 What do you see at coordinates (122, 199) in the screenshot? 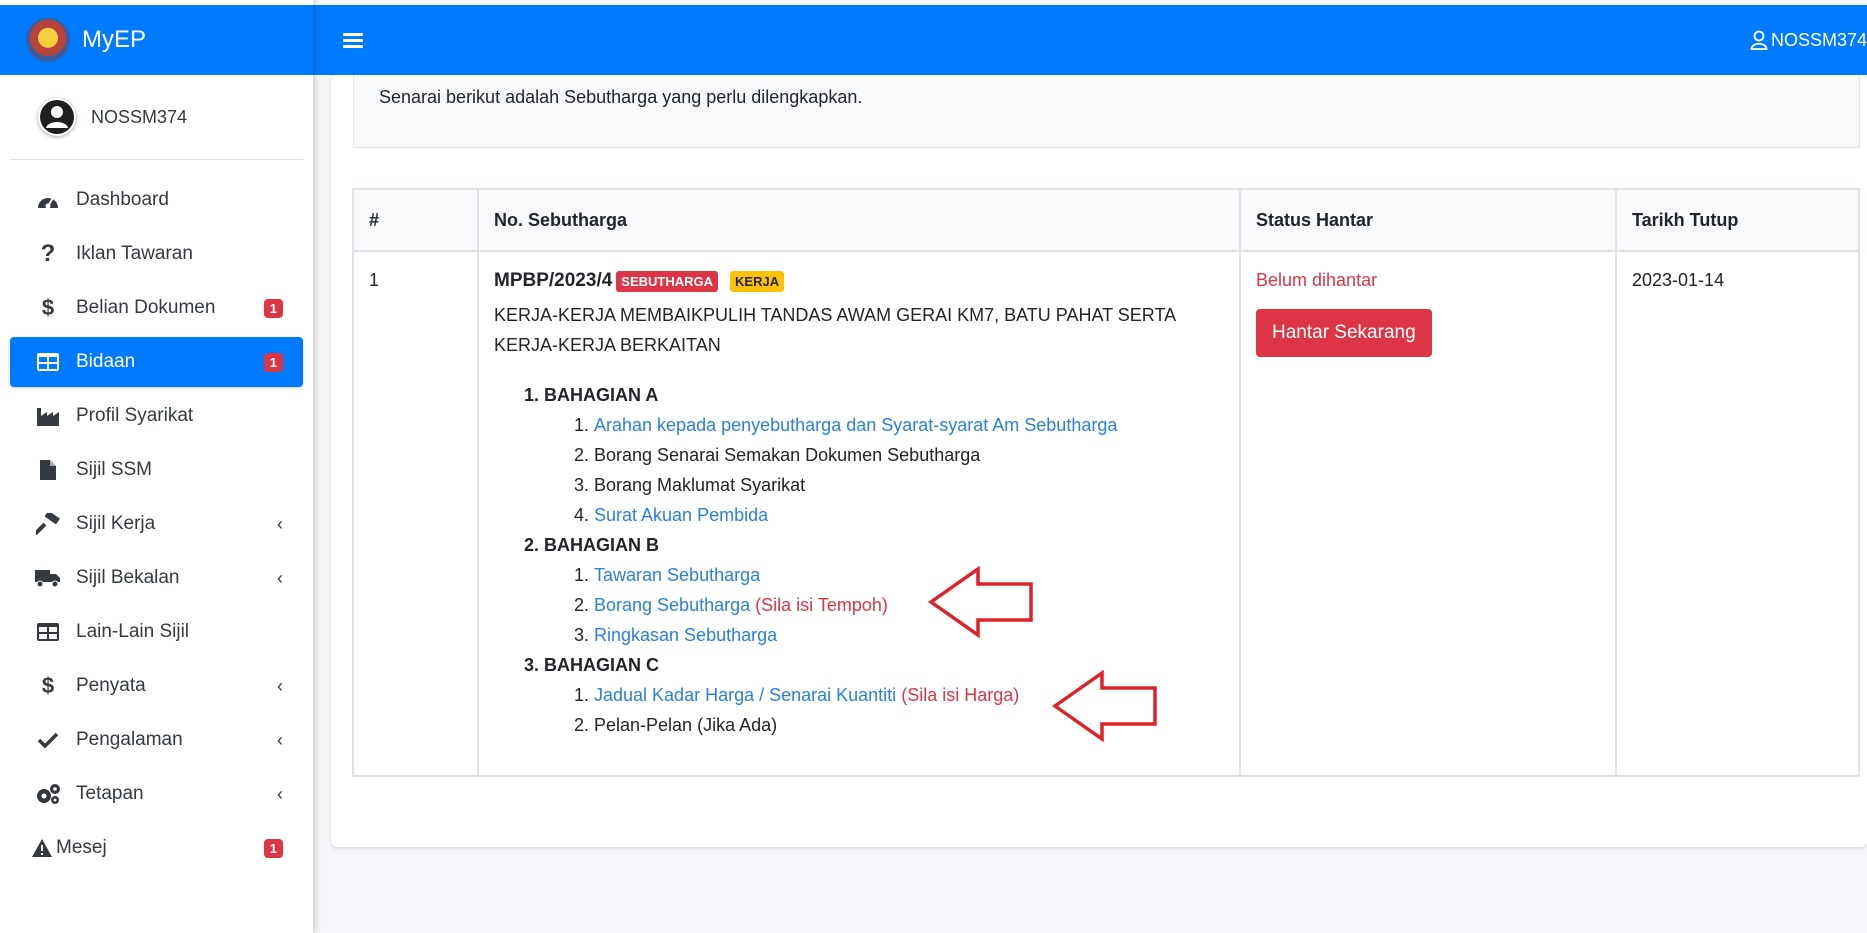
I see `sidebar-item-label: Dashboard` at bounding box center [122, 199].